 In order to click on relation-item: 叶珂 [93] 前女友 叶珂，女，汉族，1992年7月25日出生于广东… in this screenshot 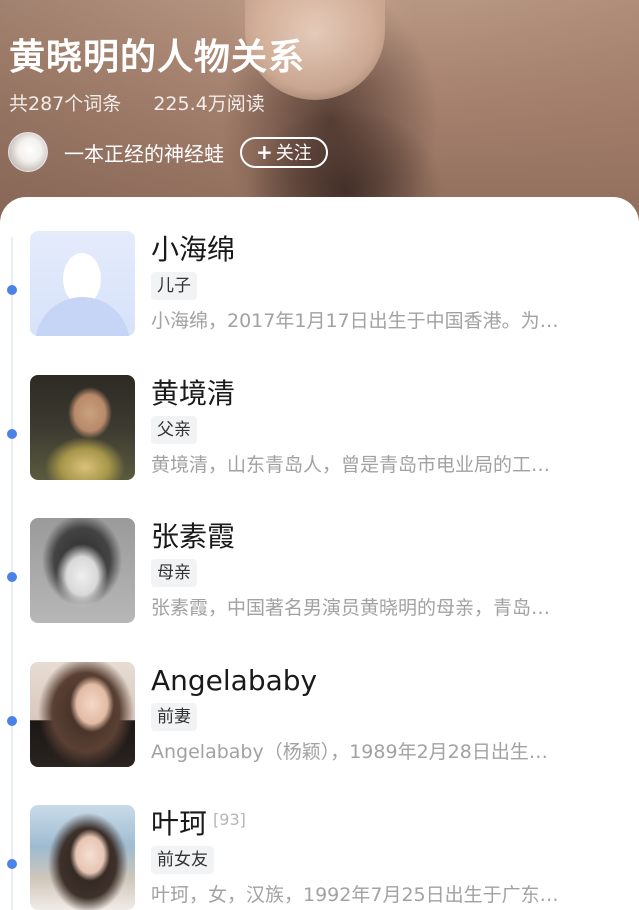, I will do `click(319, 857)`.